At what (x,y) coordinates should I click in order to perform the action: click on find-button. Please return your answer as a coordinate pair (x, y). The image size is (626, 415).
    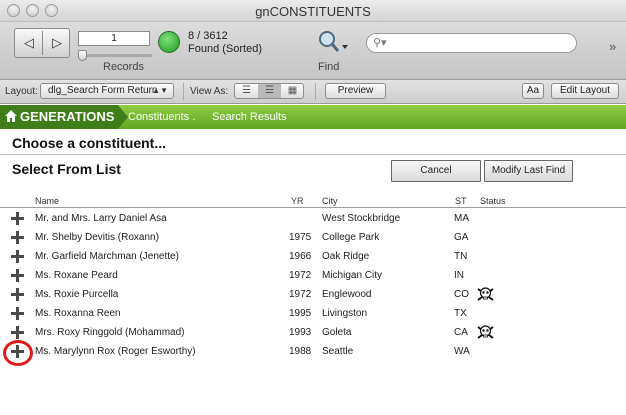
    Looking at the image, I should click on (334, 42).